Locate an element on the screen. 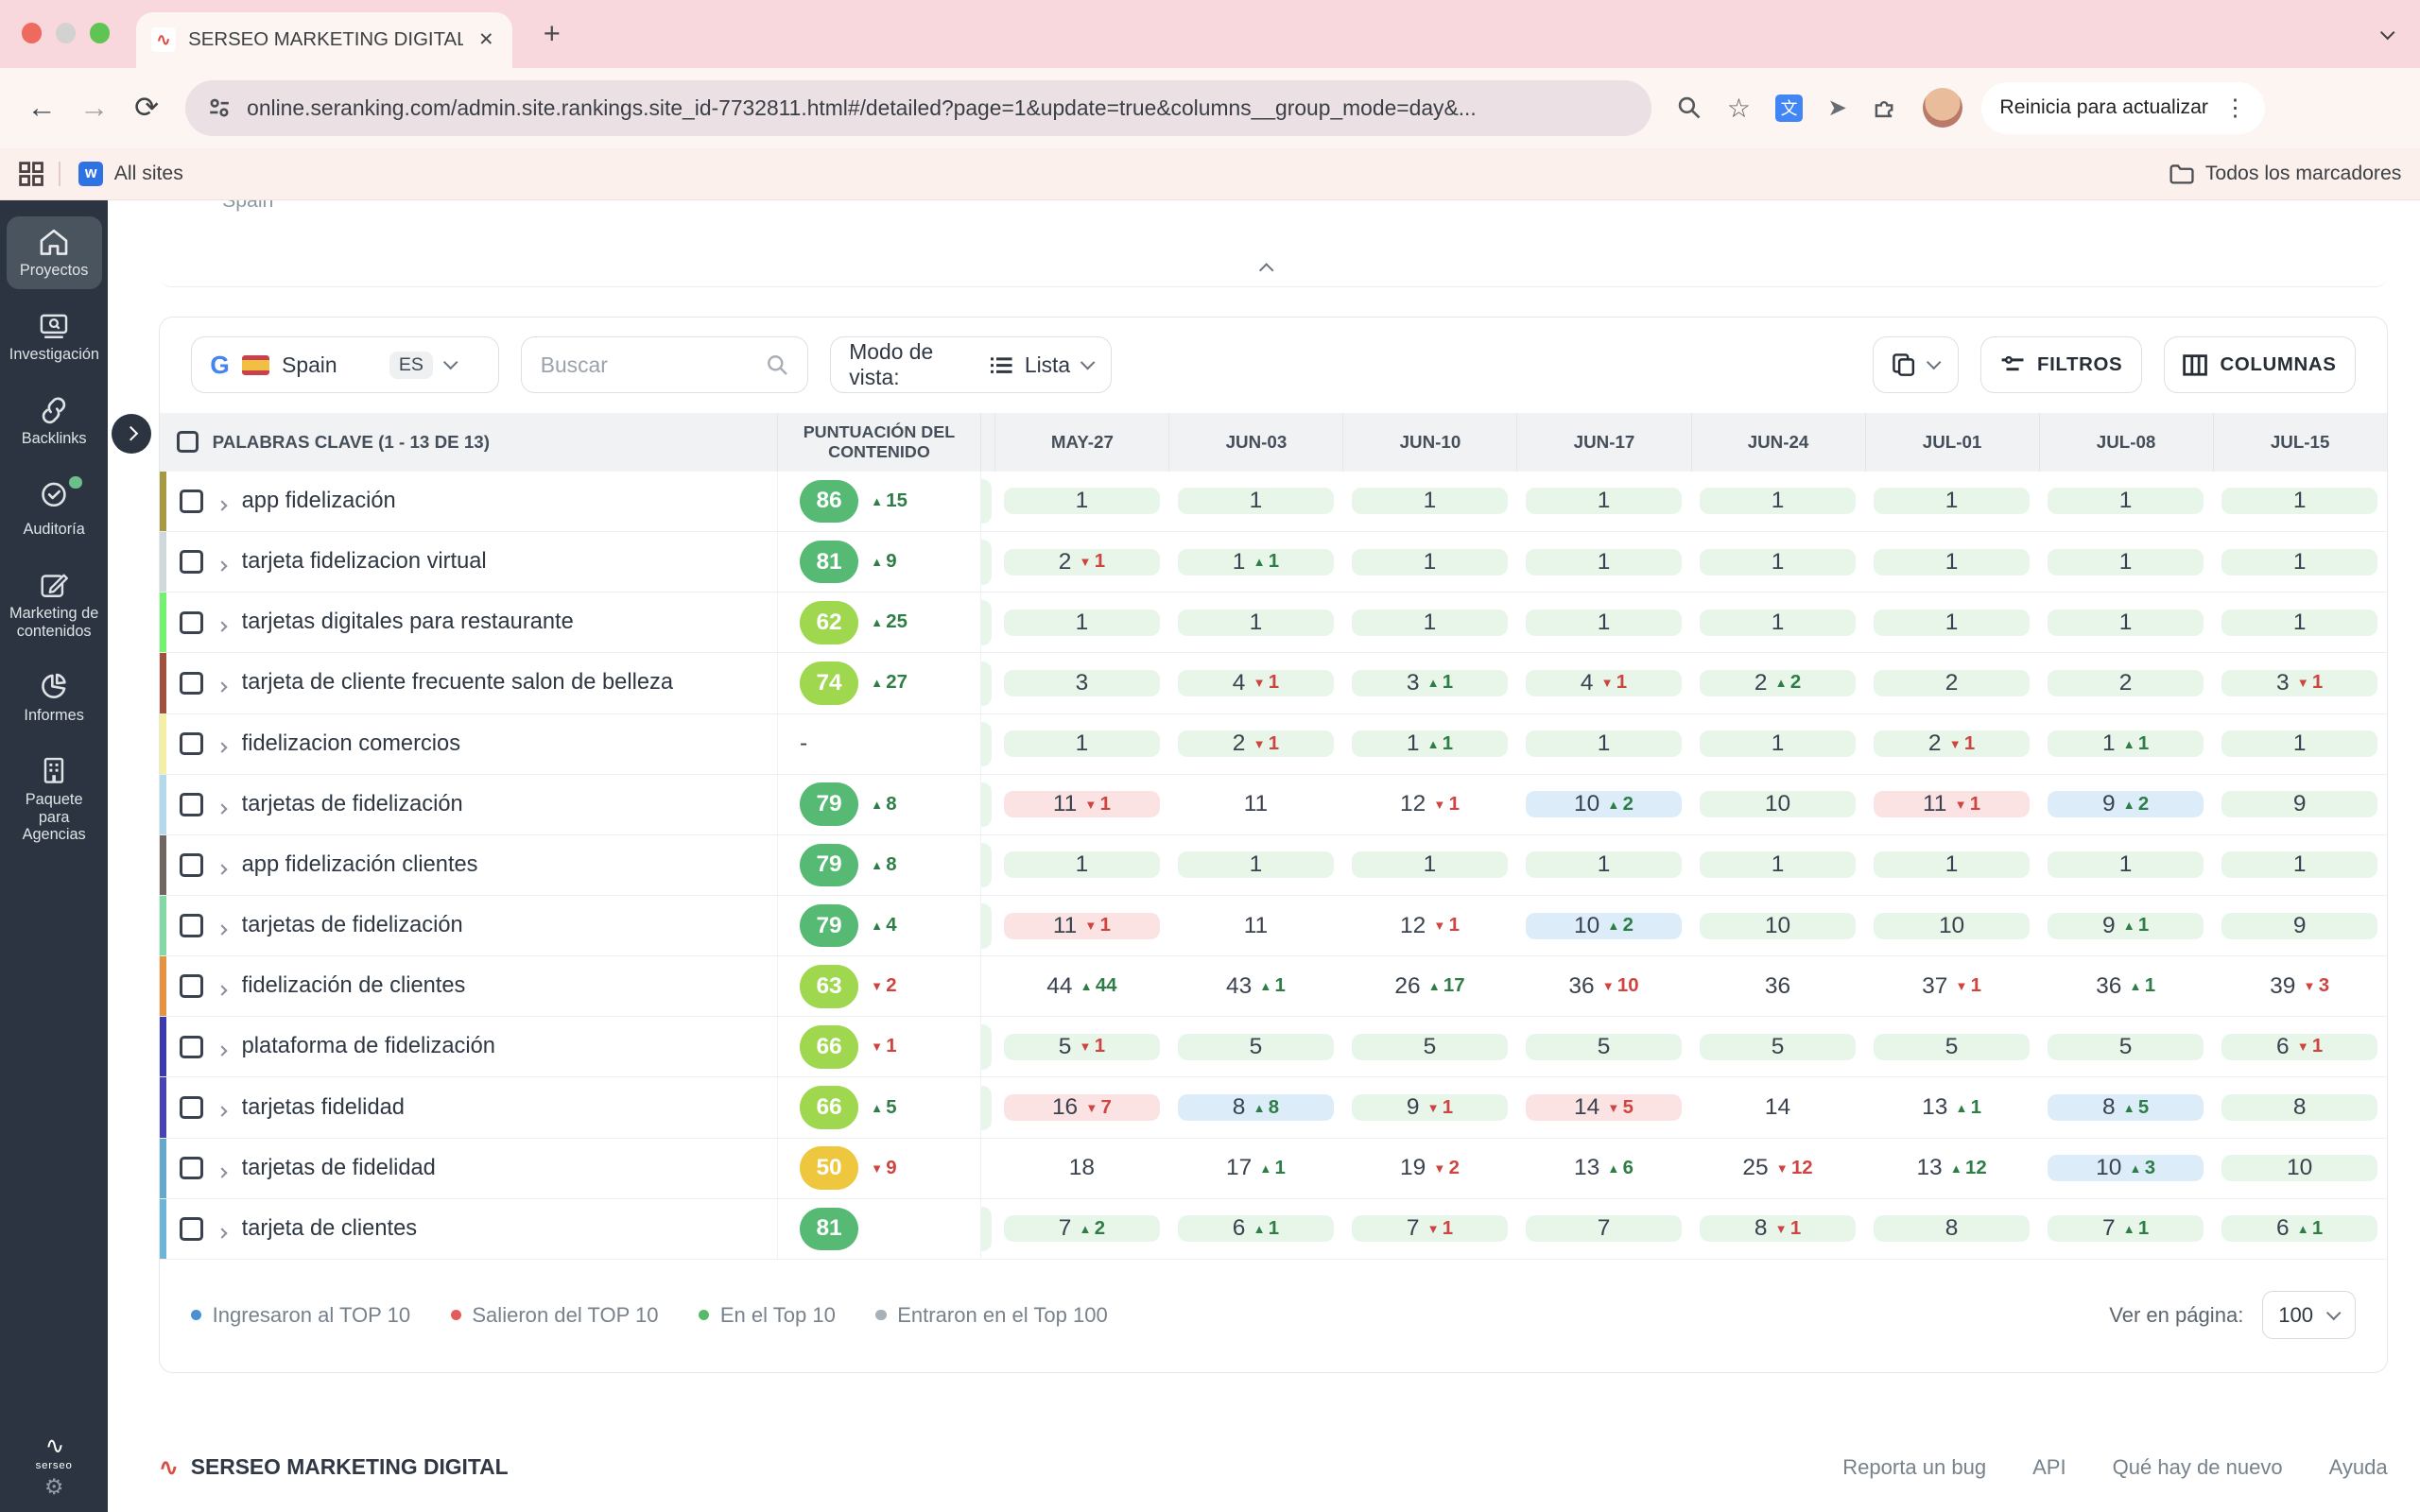 The height and width of the screenshot is (1512, 2420). keyword-text: tarjetas fidelidad is located at coordinates (323, 1108).